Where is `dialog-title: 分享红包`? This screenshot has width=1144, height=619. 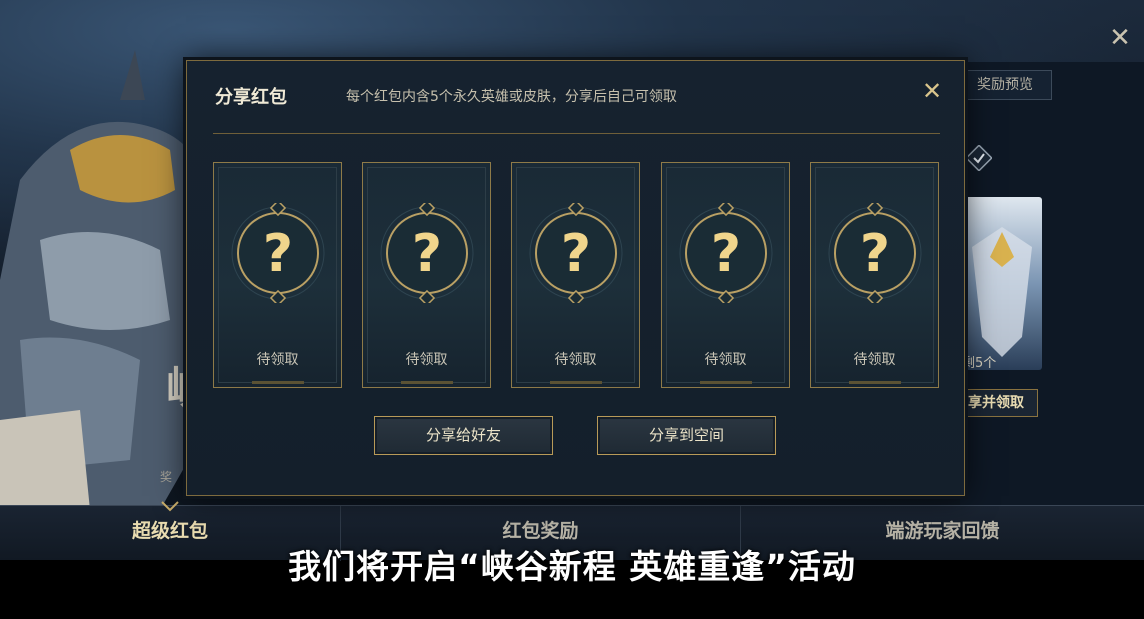 dialog-title: 分享红包 is located at coordinates (251, 97).